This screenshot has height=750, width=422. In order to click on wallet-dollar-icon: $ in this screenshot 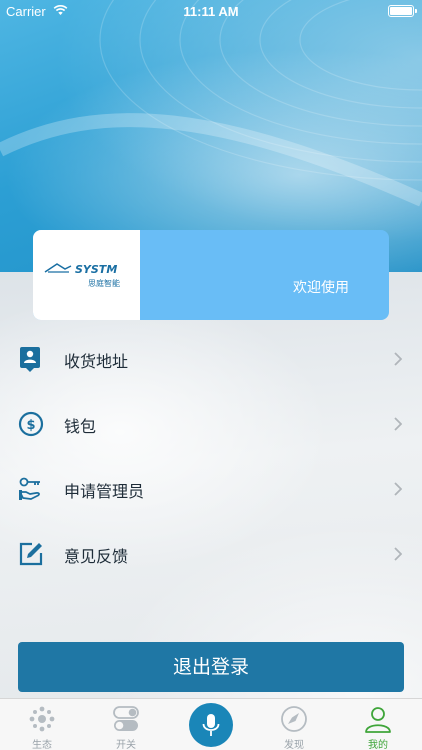, I will do `click(31, 424)`.